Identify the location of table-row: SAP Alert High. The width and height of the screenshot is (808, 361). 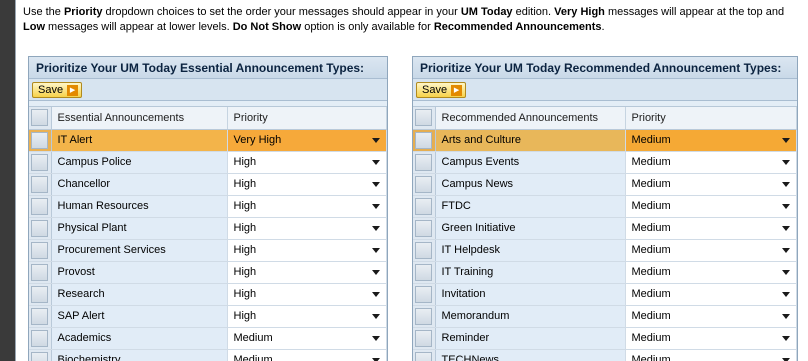
(208, 316).